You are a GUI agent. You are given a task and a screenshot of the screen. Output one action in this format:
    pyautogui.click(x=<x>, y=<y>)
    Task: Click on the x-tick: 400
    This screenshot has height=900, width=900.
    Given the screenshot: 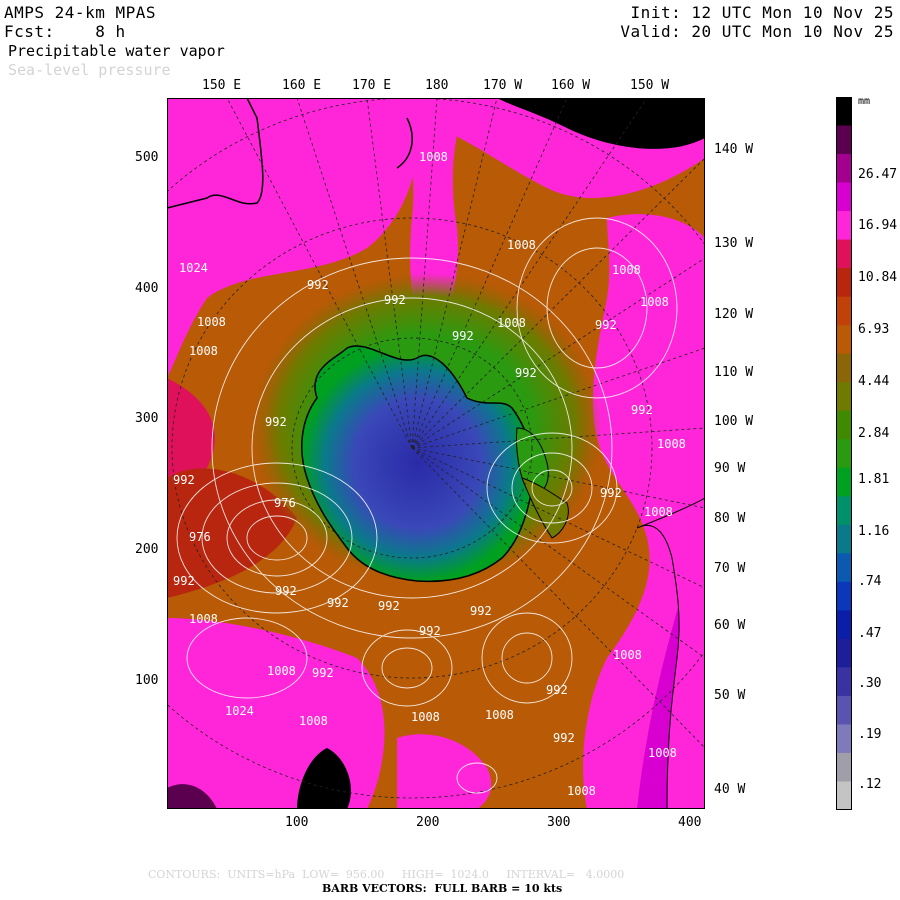 What is the action you would take?
    pyautogui.click(x=690, y=822)
    